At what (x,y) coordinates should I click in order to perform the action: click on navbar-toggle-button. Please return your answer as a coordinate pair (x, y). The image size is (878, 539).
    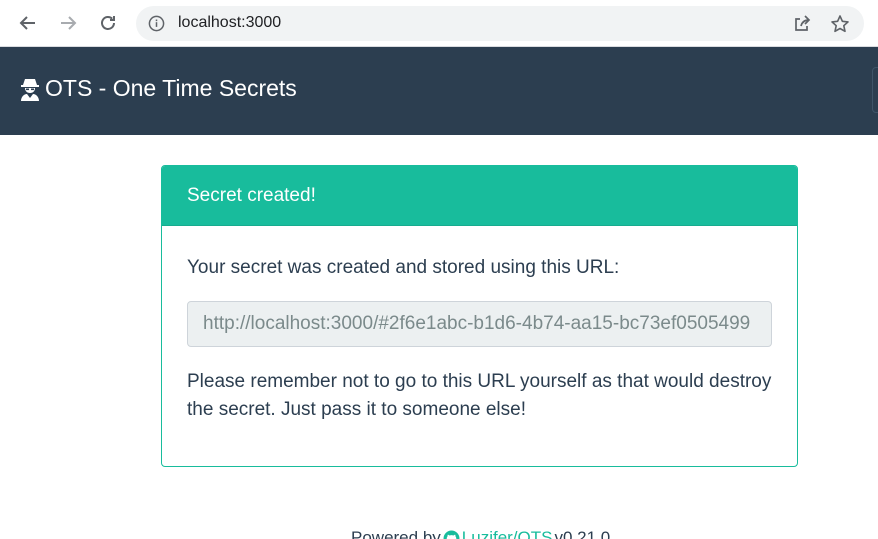
    Looking at the image, I should click on (875, 90).